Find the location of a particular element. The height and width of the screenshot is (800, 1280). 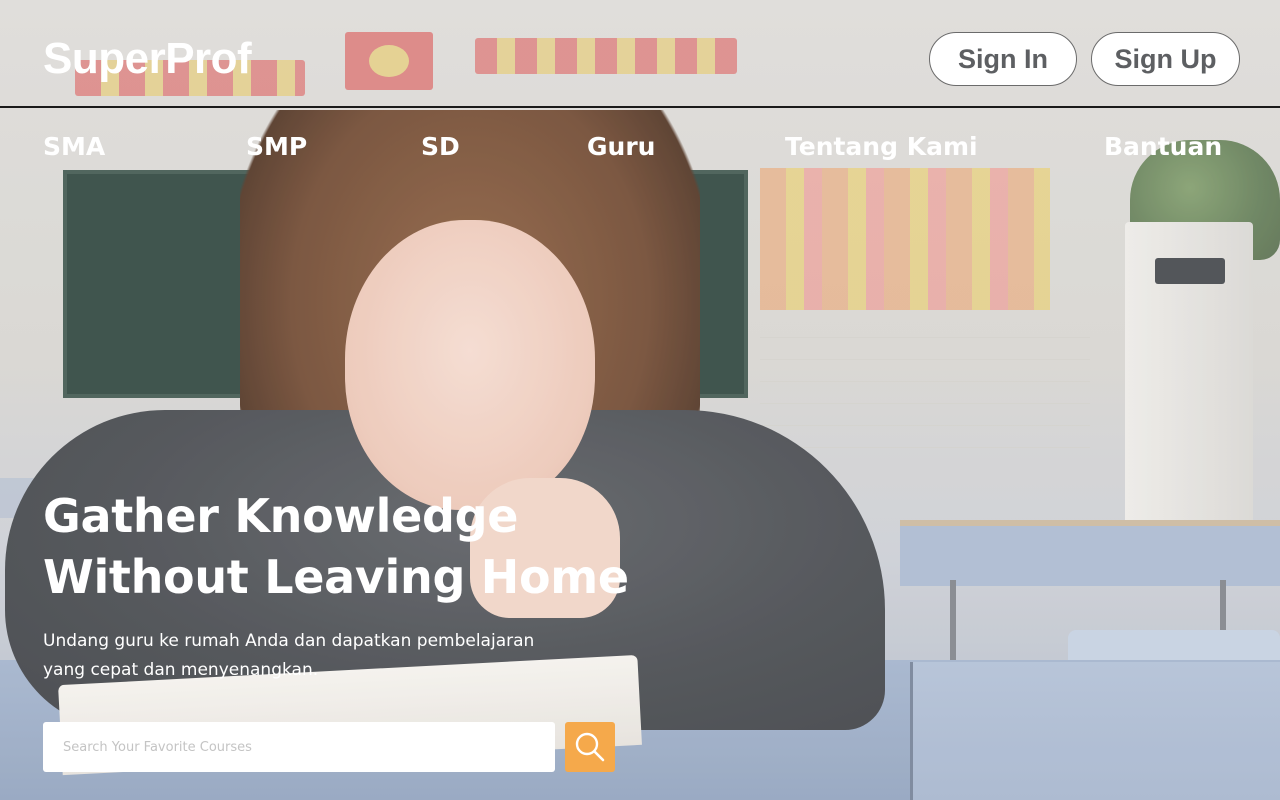

nav-item-sd: SD is located at coordinates (440, 147).